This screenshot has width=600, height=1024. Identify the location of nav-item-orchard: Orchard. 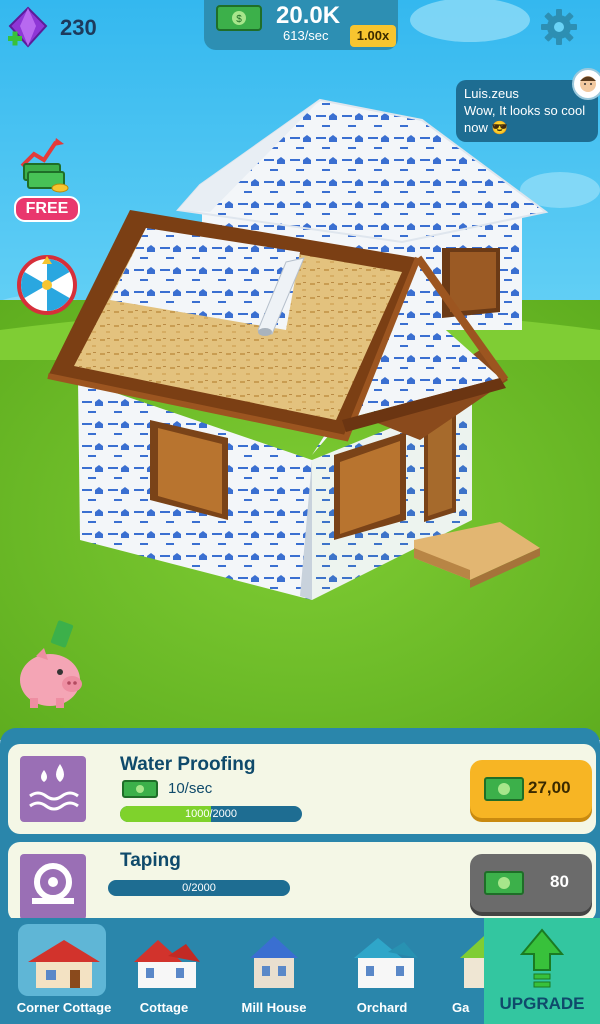
(382, 970).